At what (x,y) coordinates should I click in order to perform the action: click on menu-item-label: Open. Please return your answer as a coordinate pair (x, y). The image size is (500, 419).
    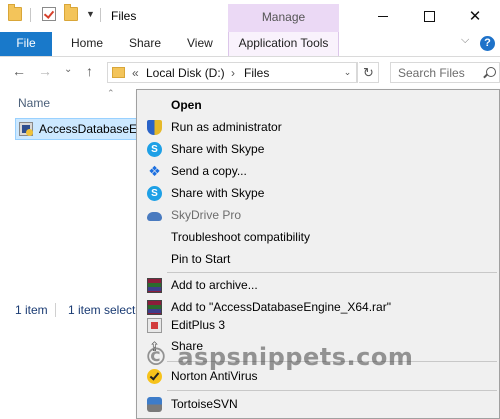
    Looking at the image, I should click on (186, 105).